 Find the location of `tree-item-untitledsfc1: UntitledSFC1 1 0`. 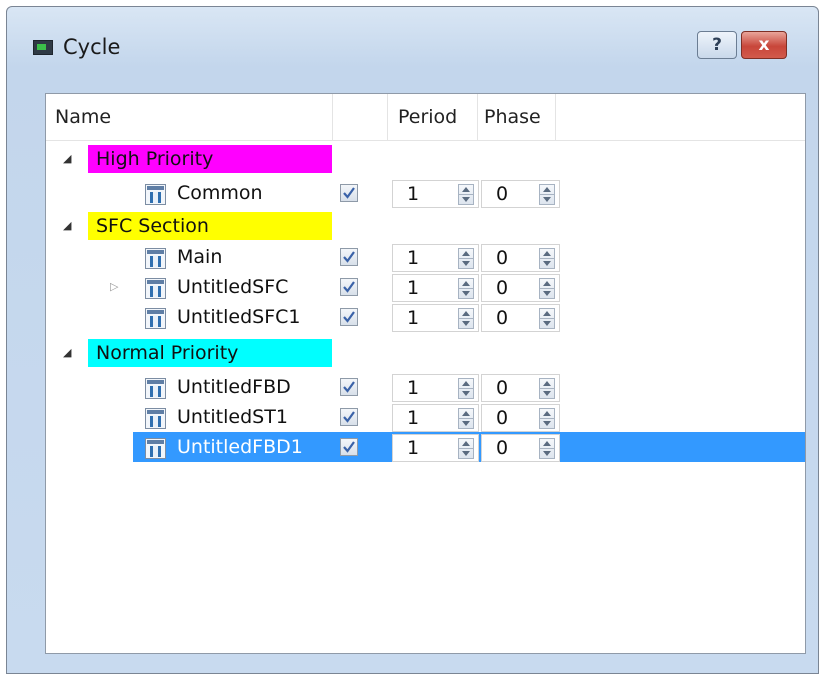

tree-item-untitledsfc1: UntitledSFC1 1 0 is located at coordinates (425, 317).